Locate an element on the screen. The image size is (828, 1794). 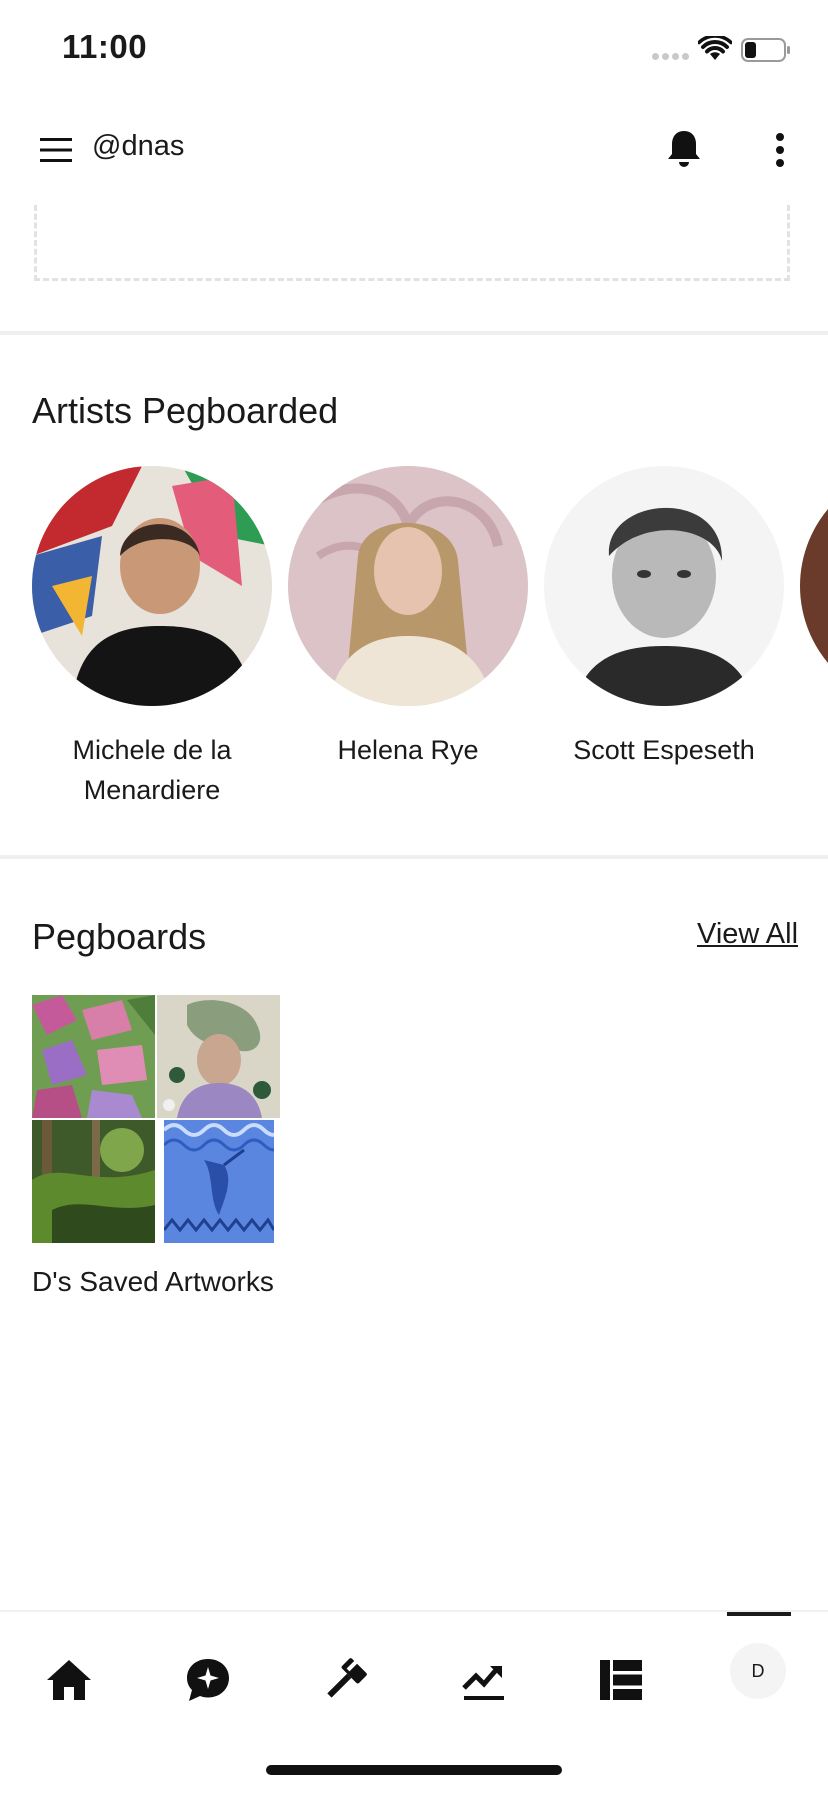
artist-name: Helena Rye is located at coordinates (408, 750).